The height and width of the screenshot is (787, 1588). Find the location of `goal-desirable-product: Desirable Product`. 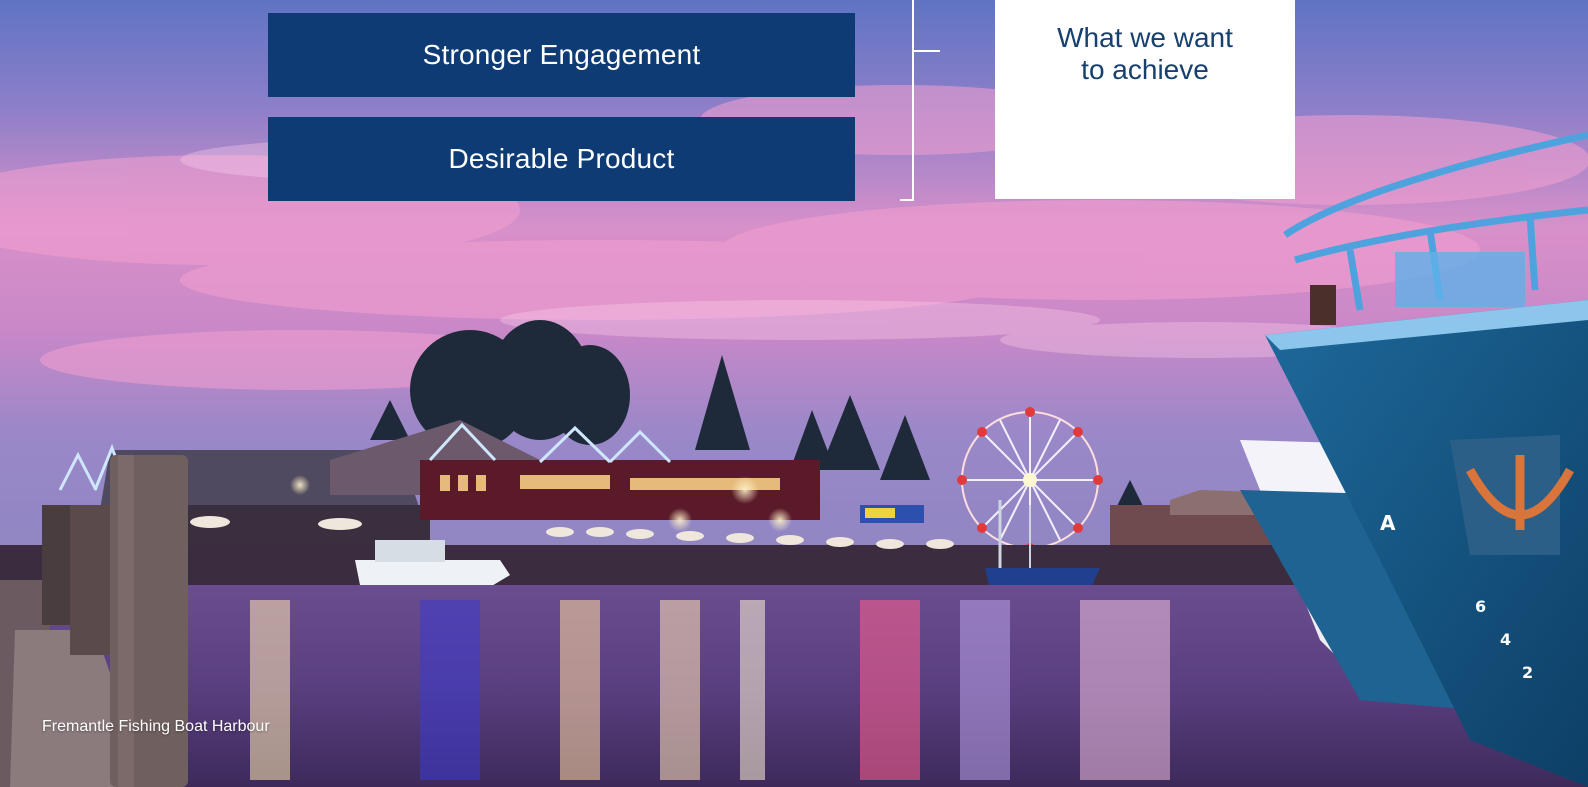

goal-desirable-product: Desirable Product is located at coordinates (561, 159).